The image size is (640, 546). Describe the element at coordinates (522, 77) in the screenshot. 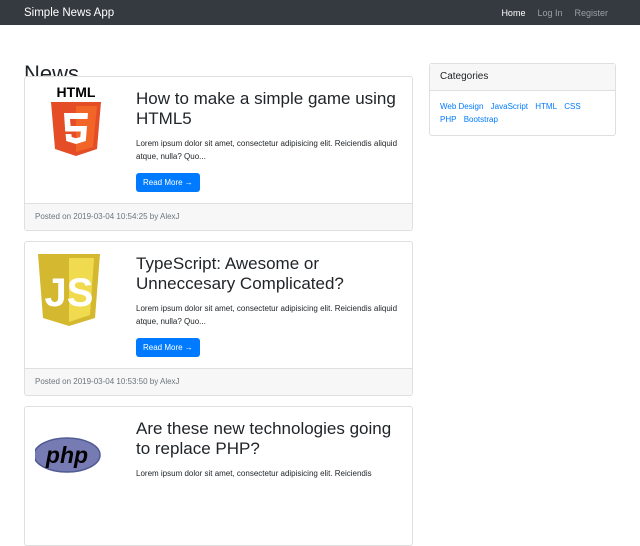

I see `categories-title: Categories` at that location.